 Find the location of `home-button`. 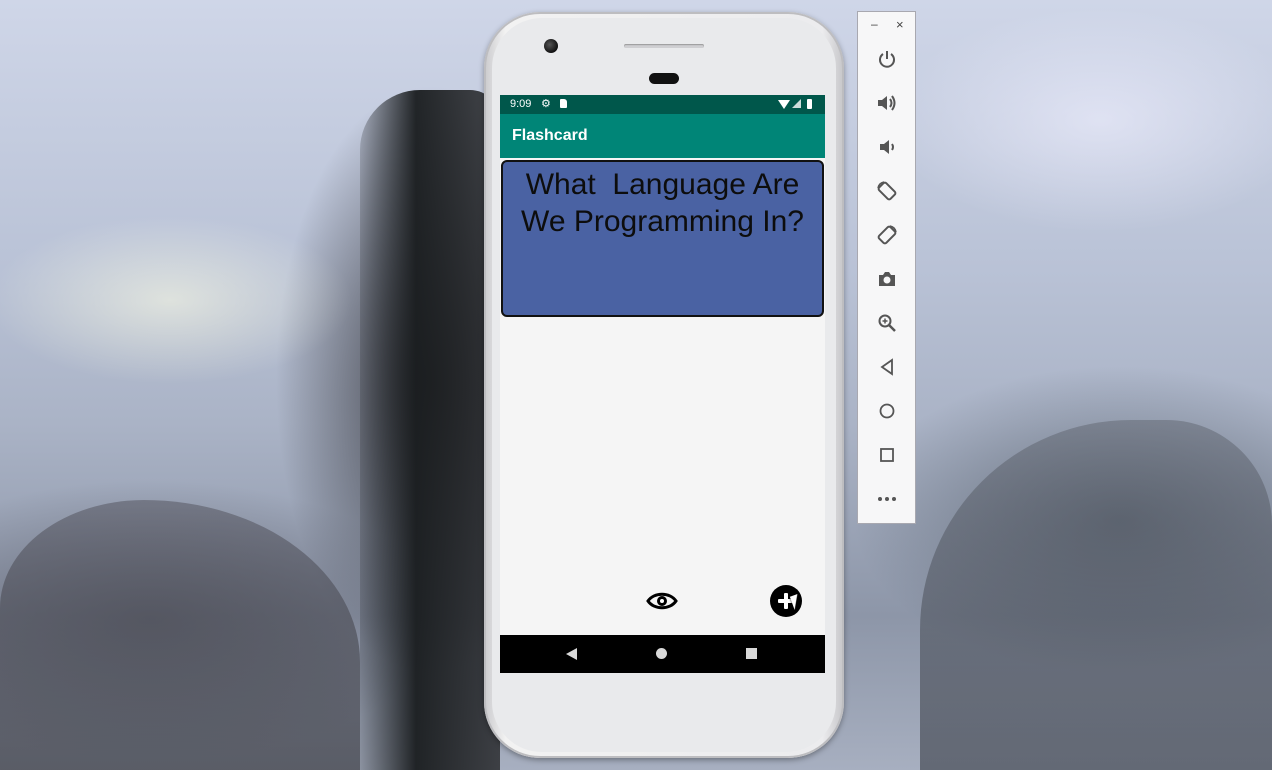

home-button is located at coordinates (887, 411).